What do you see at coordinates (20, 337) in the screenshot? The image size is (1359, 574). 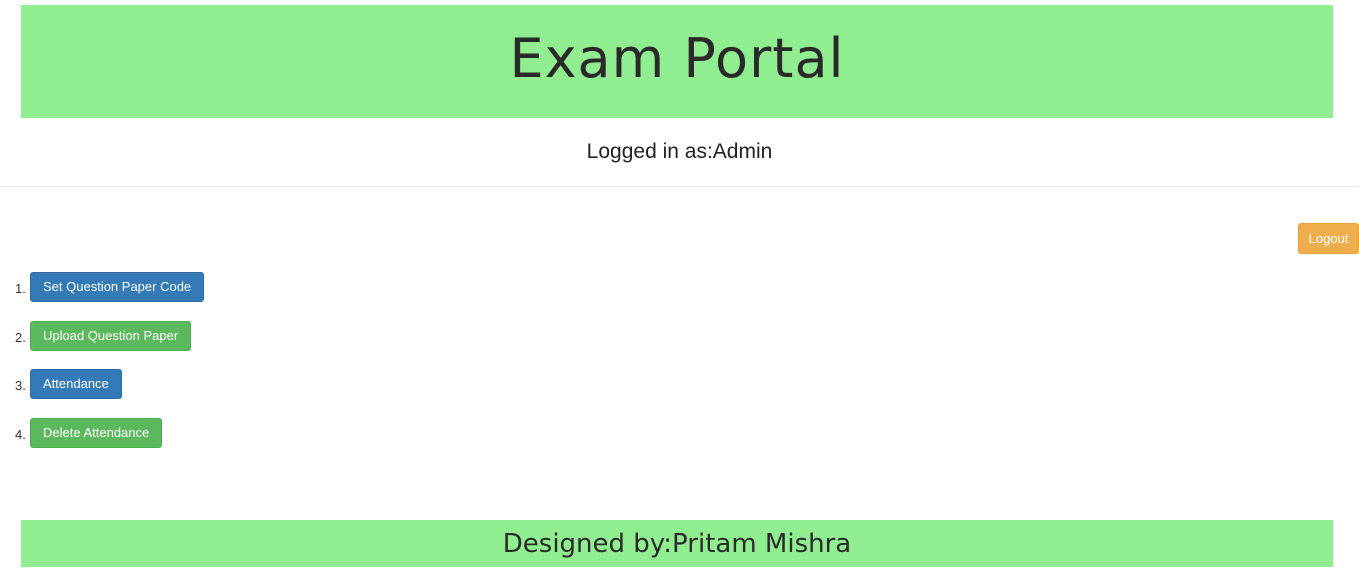 I see `list-item-number: 2.` at bounding box center [20, 337].